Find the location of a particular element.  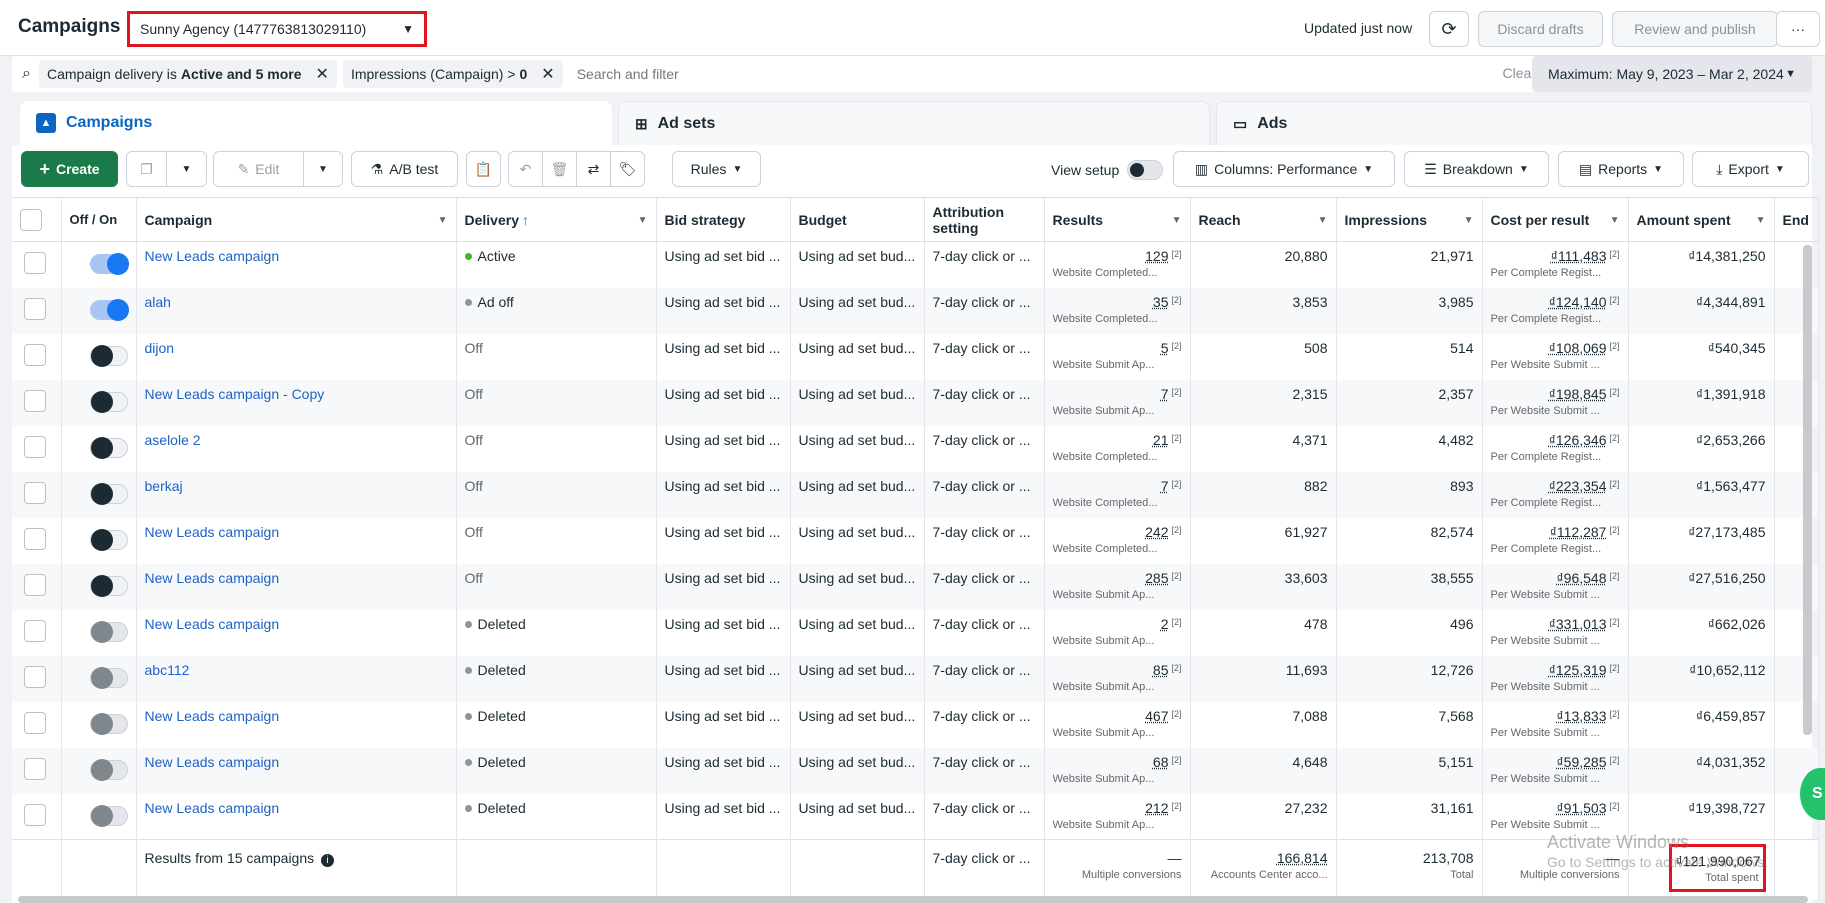

tag-button: 🏷 is located at coordinates (627, 169).